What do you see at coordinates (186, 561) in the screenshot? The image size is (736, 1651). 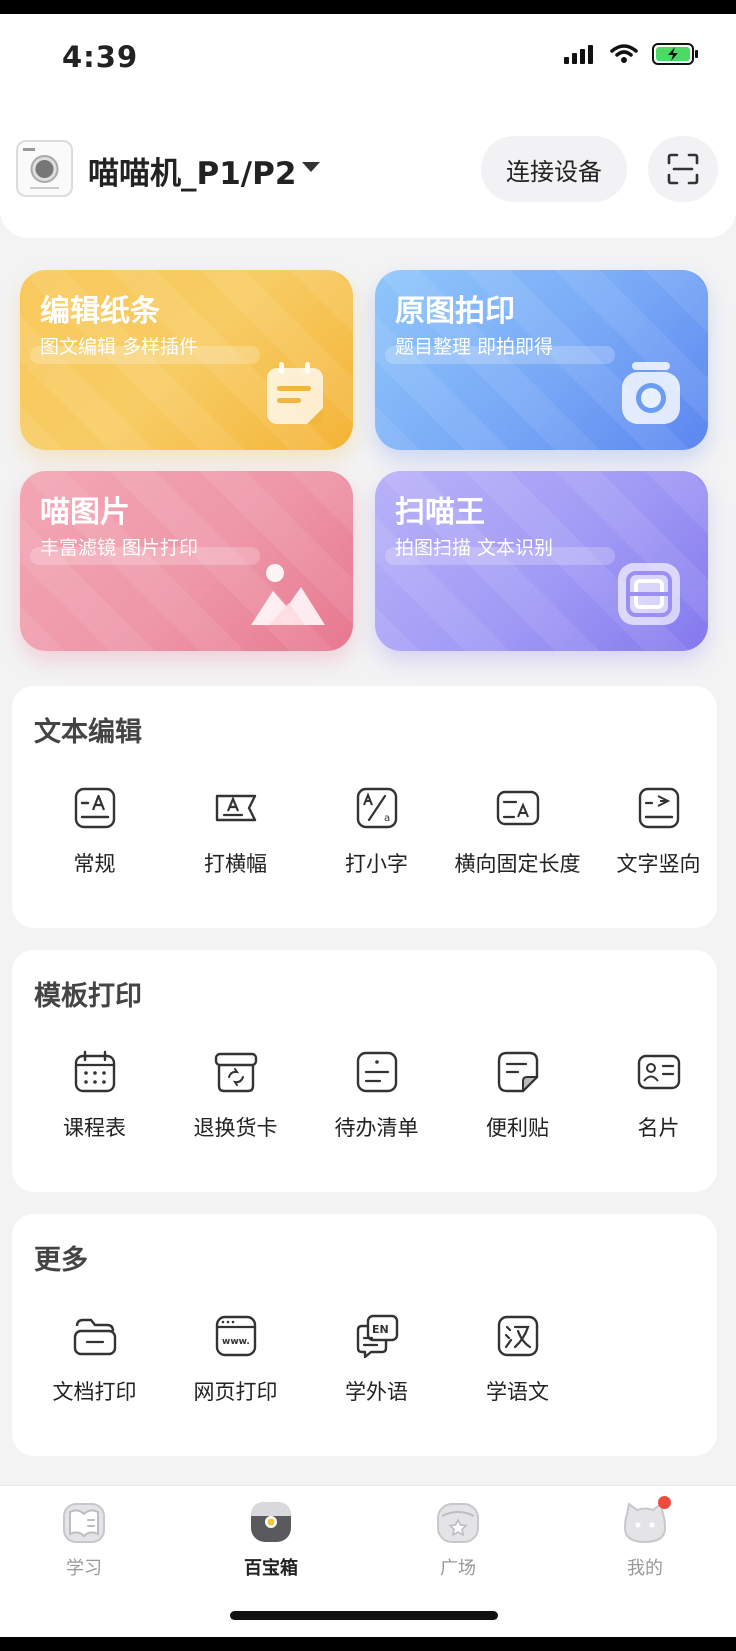 I see `card-image: 喵图片 丰富滤镜 图片打印` at bounding box center [186, 561].